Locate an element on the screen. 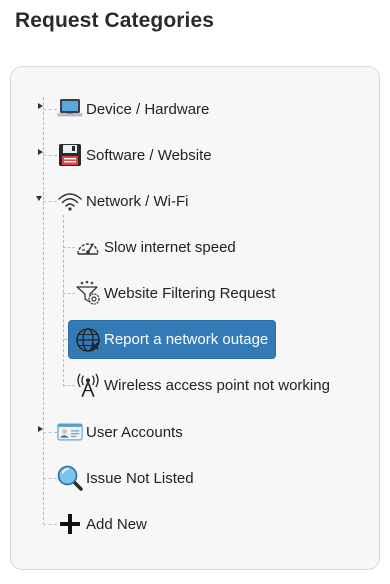 This screenshot has height=584, width=390. laptop-icon is located at coordinates (70, 109).